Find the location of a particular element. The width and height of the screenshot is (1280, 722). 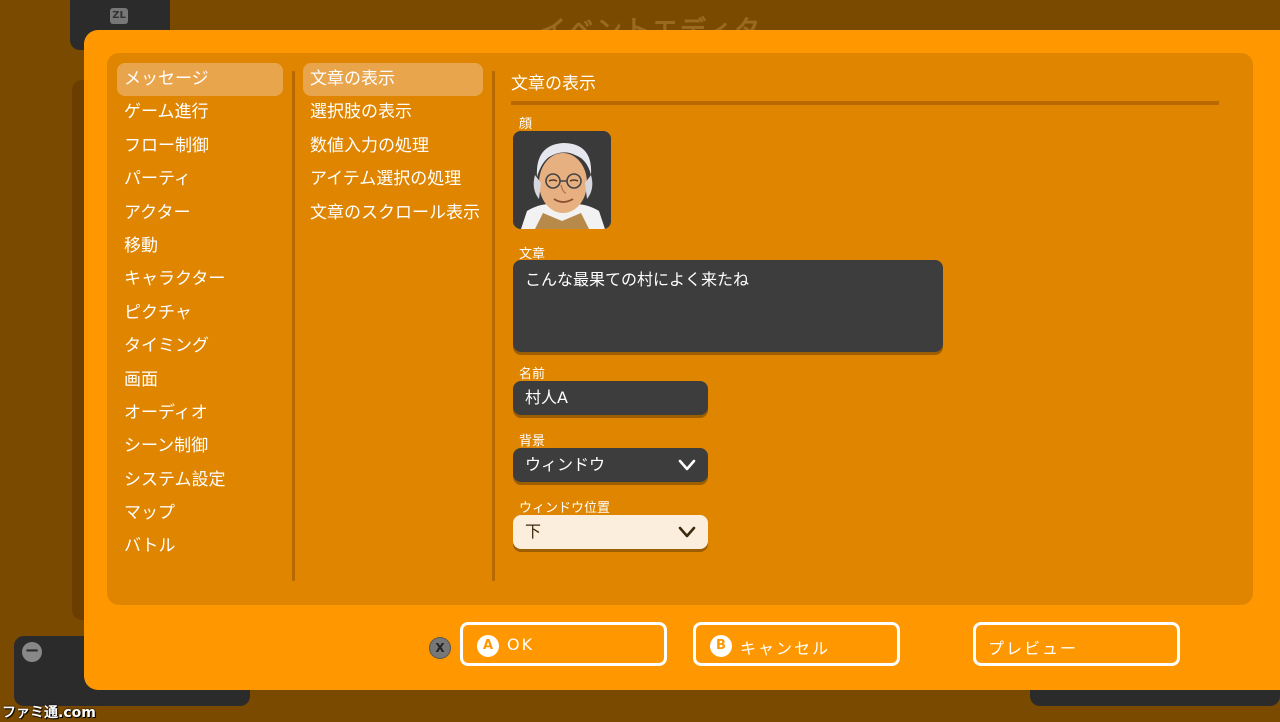

ok-button: A OK is located at coordinates (563, 644).